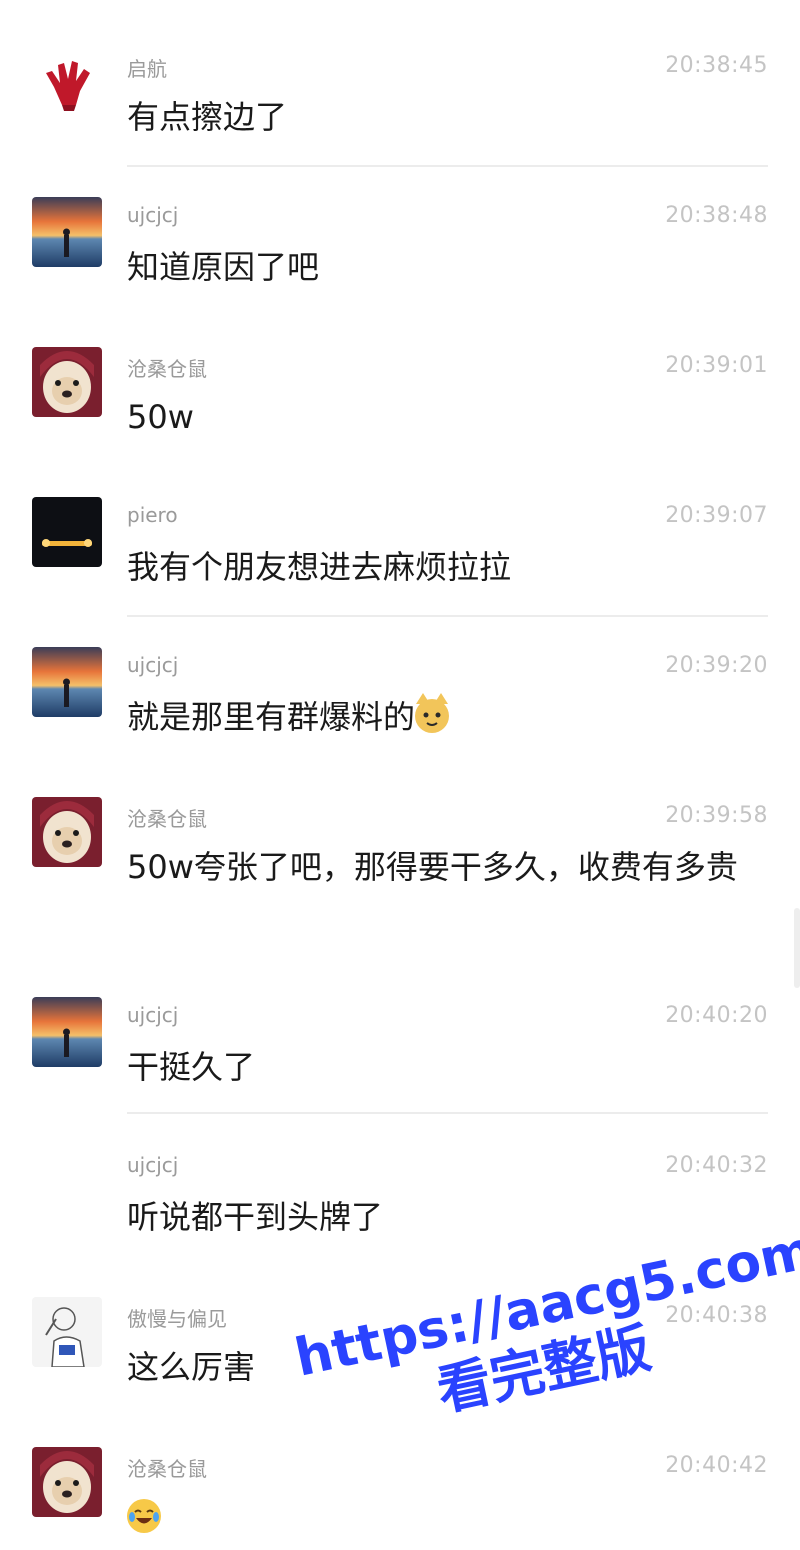  What do you see at coordinates (191, 1067) in the screenshot?
I see `message-text: 干挺久了` at bounding box center [191, 1067].